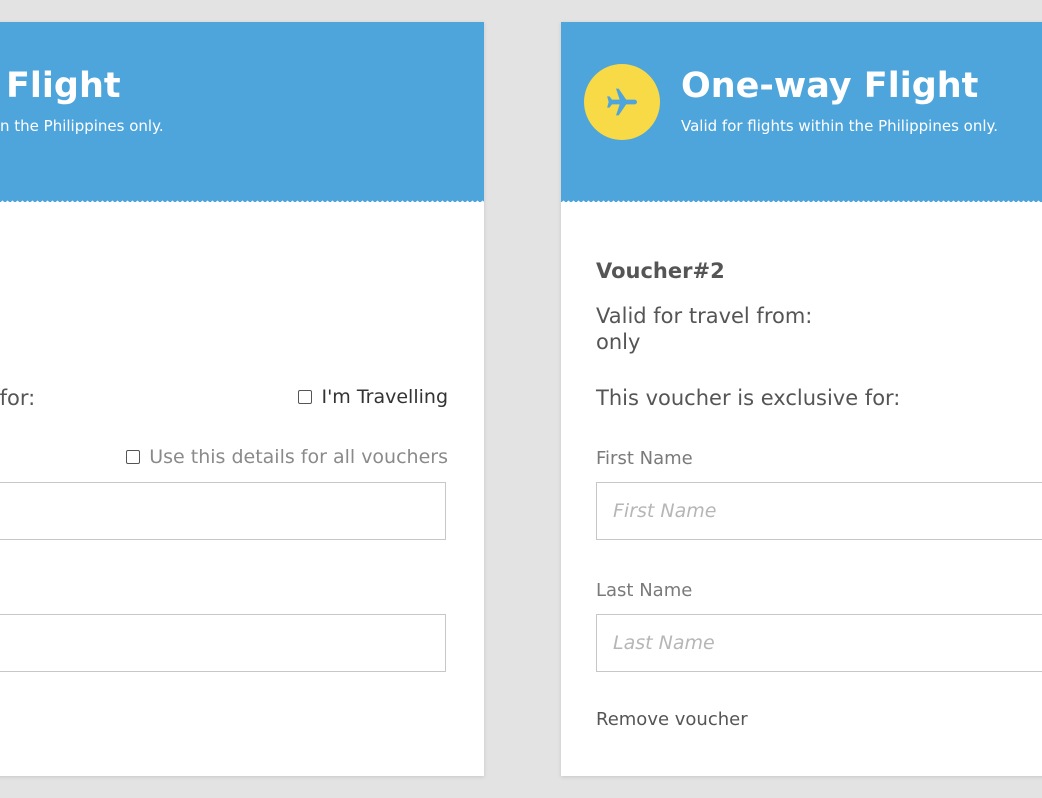 The width and height of the screenshot is (1042, 798). I want to click on last-name-label: Last Name, so click(644, 590).